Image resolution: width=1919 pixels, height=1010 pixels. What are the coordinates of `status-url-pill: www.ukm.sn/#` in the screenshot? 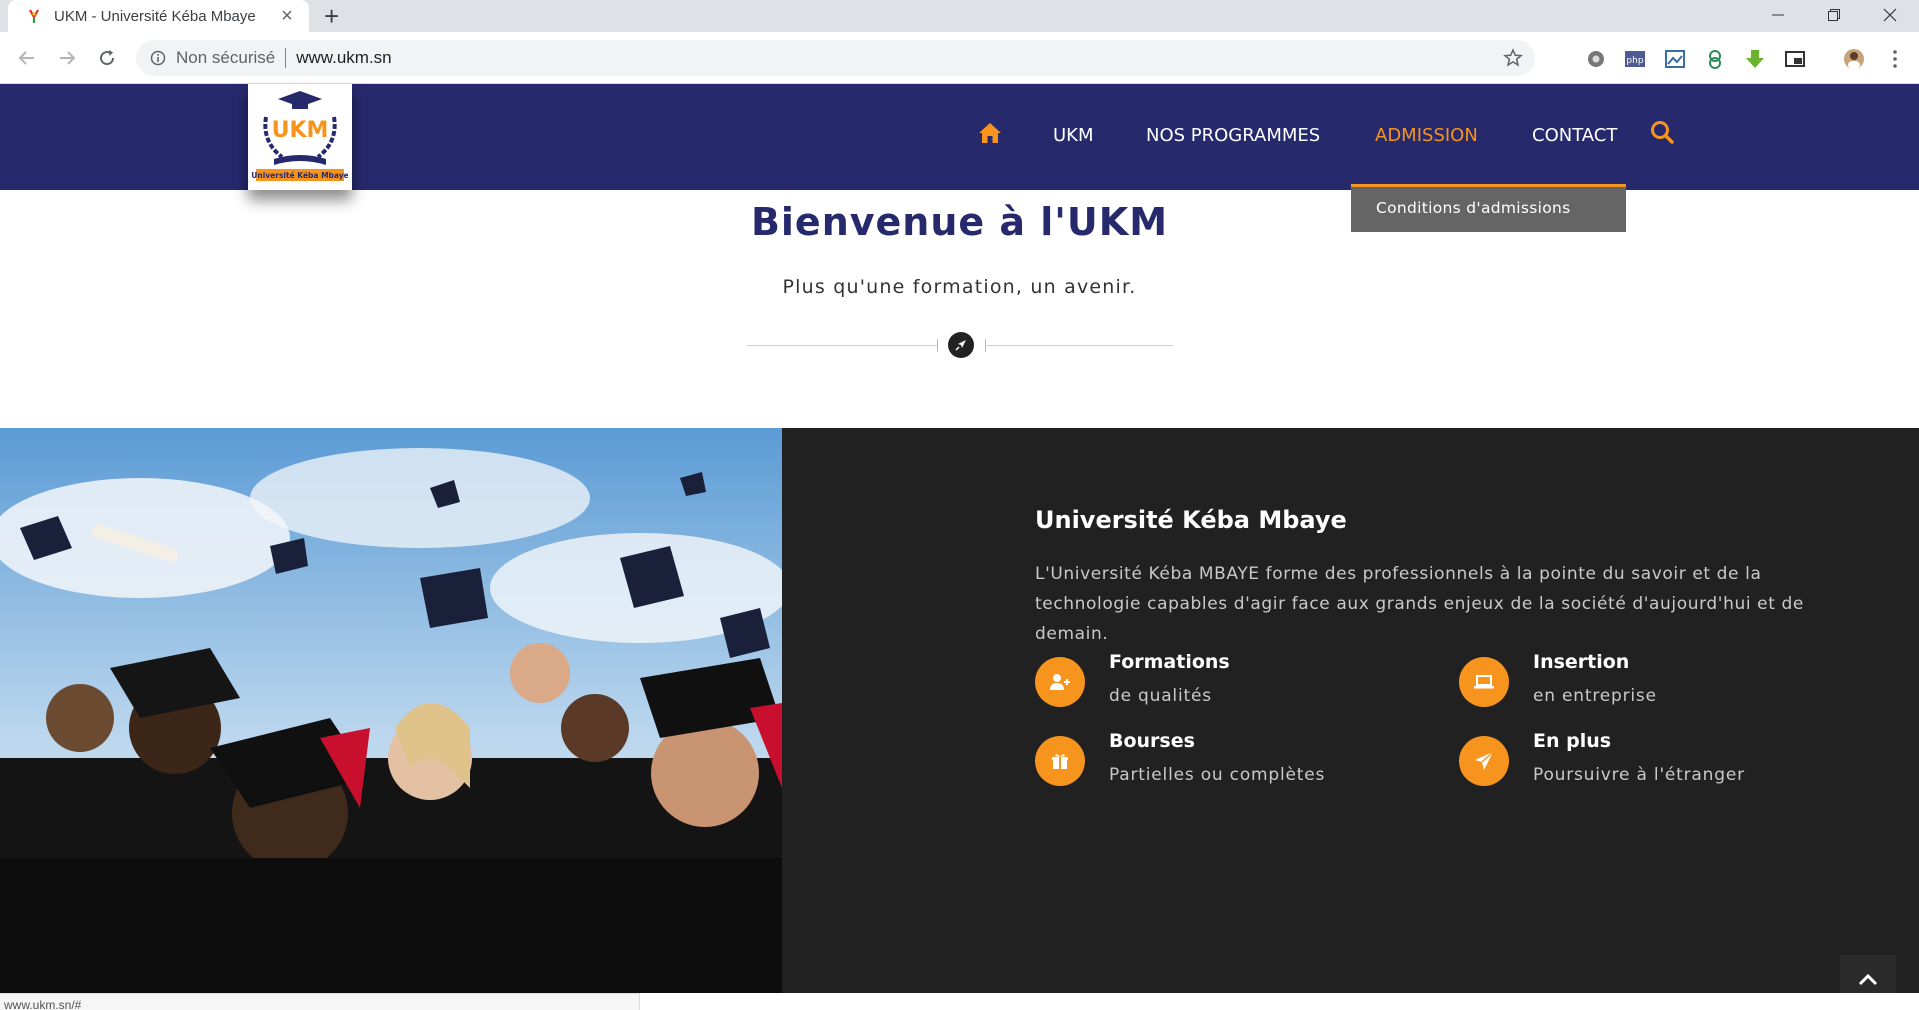 It's located at (320, 1001).